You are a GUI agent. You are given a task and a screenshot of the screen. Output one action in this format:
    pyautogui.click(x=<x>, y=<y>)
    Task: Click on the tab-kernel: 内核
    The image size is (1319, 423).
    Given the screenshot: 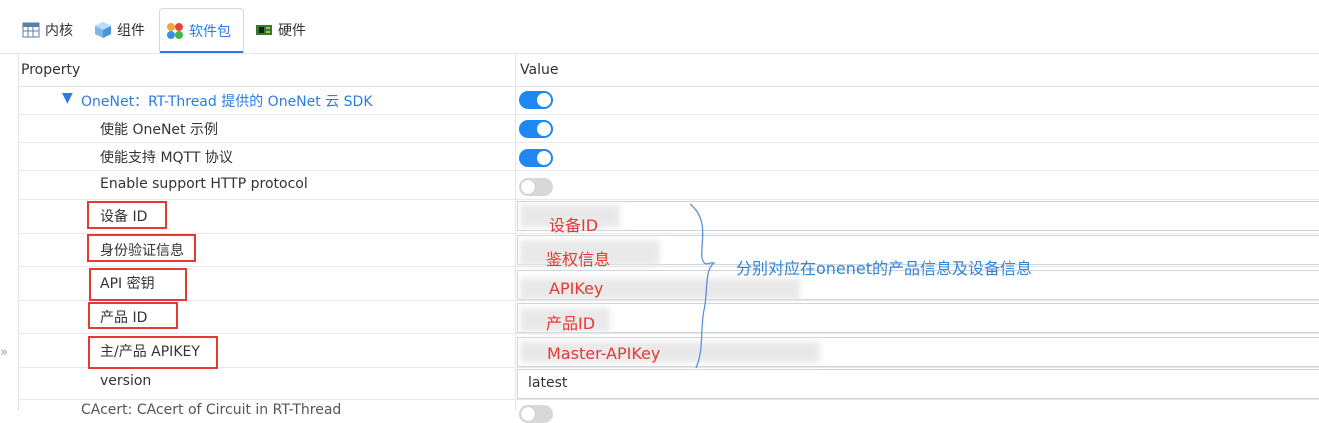 What is the action you would take?
    pyautogui.click(x=47, y=30)
    